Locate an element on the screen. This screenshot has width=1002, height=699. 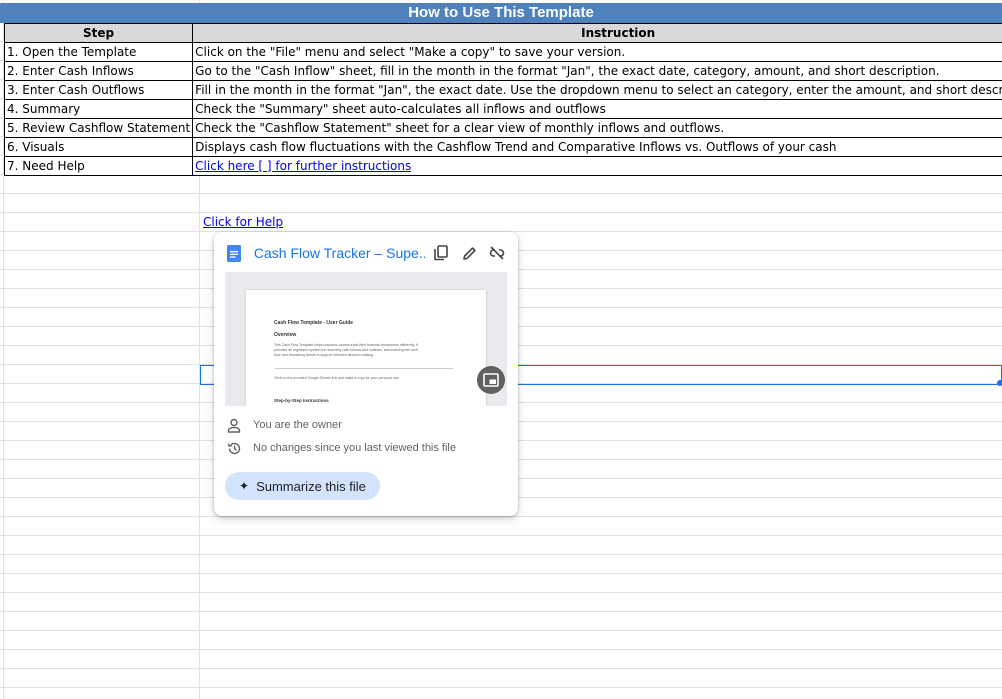
column-header-step: Step is located at coordinates (98, 33).